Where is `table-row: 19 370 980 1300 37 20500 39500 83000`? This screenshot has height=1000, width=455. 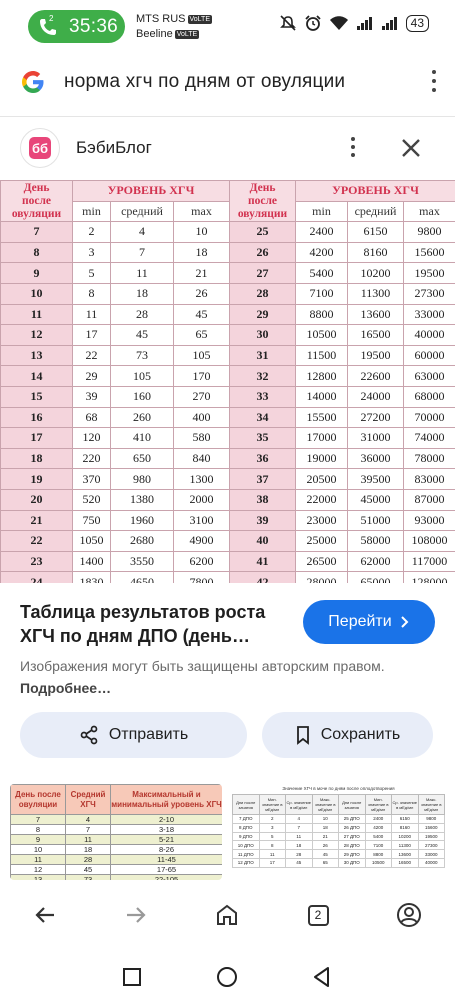 table-row: 19 370 980 1300 37 20500 39500 83000 is located at coordinates (227, 479).